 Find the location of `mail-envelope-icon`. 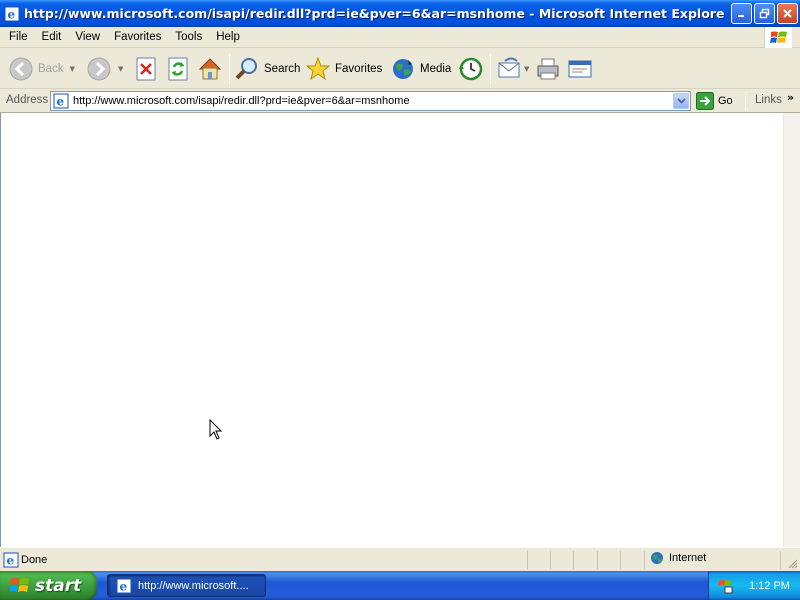

mail-envelope-icon is located at coordinates (509, 67).